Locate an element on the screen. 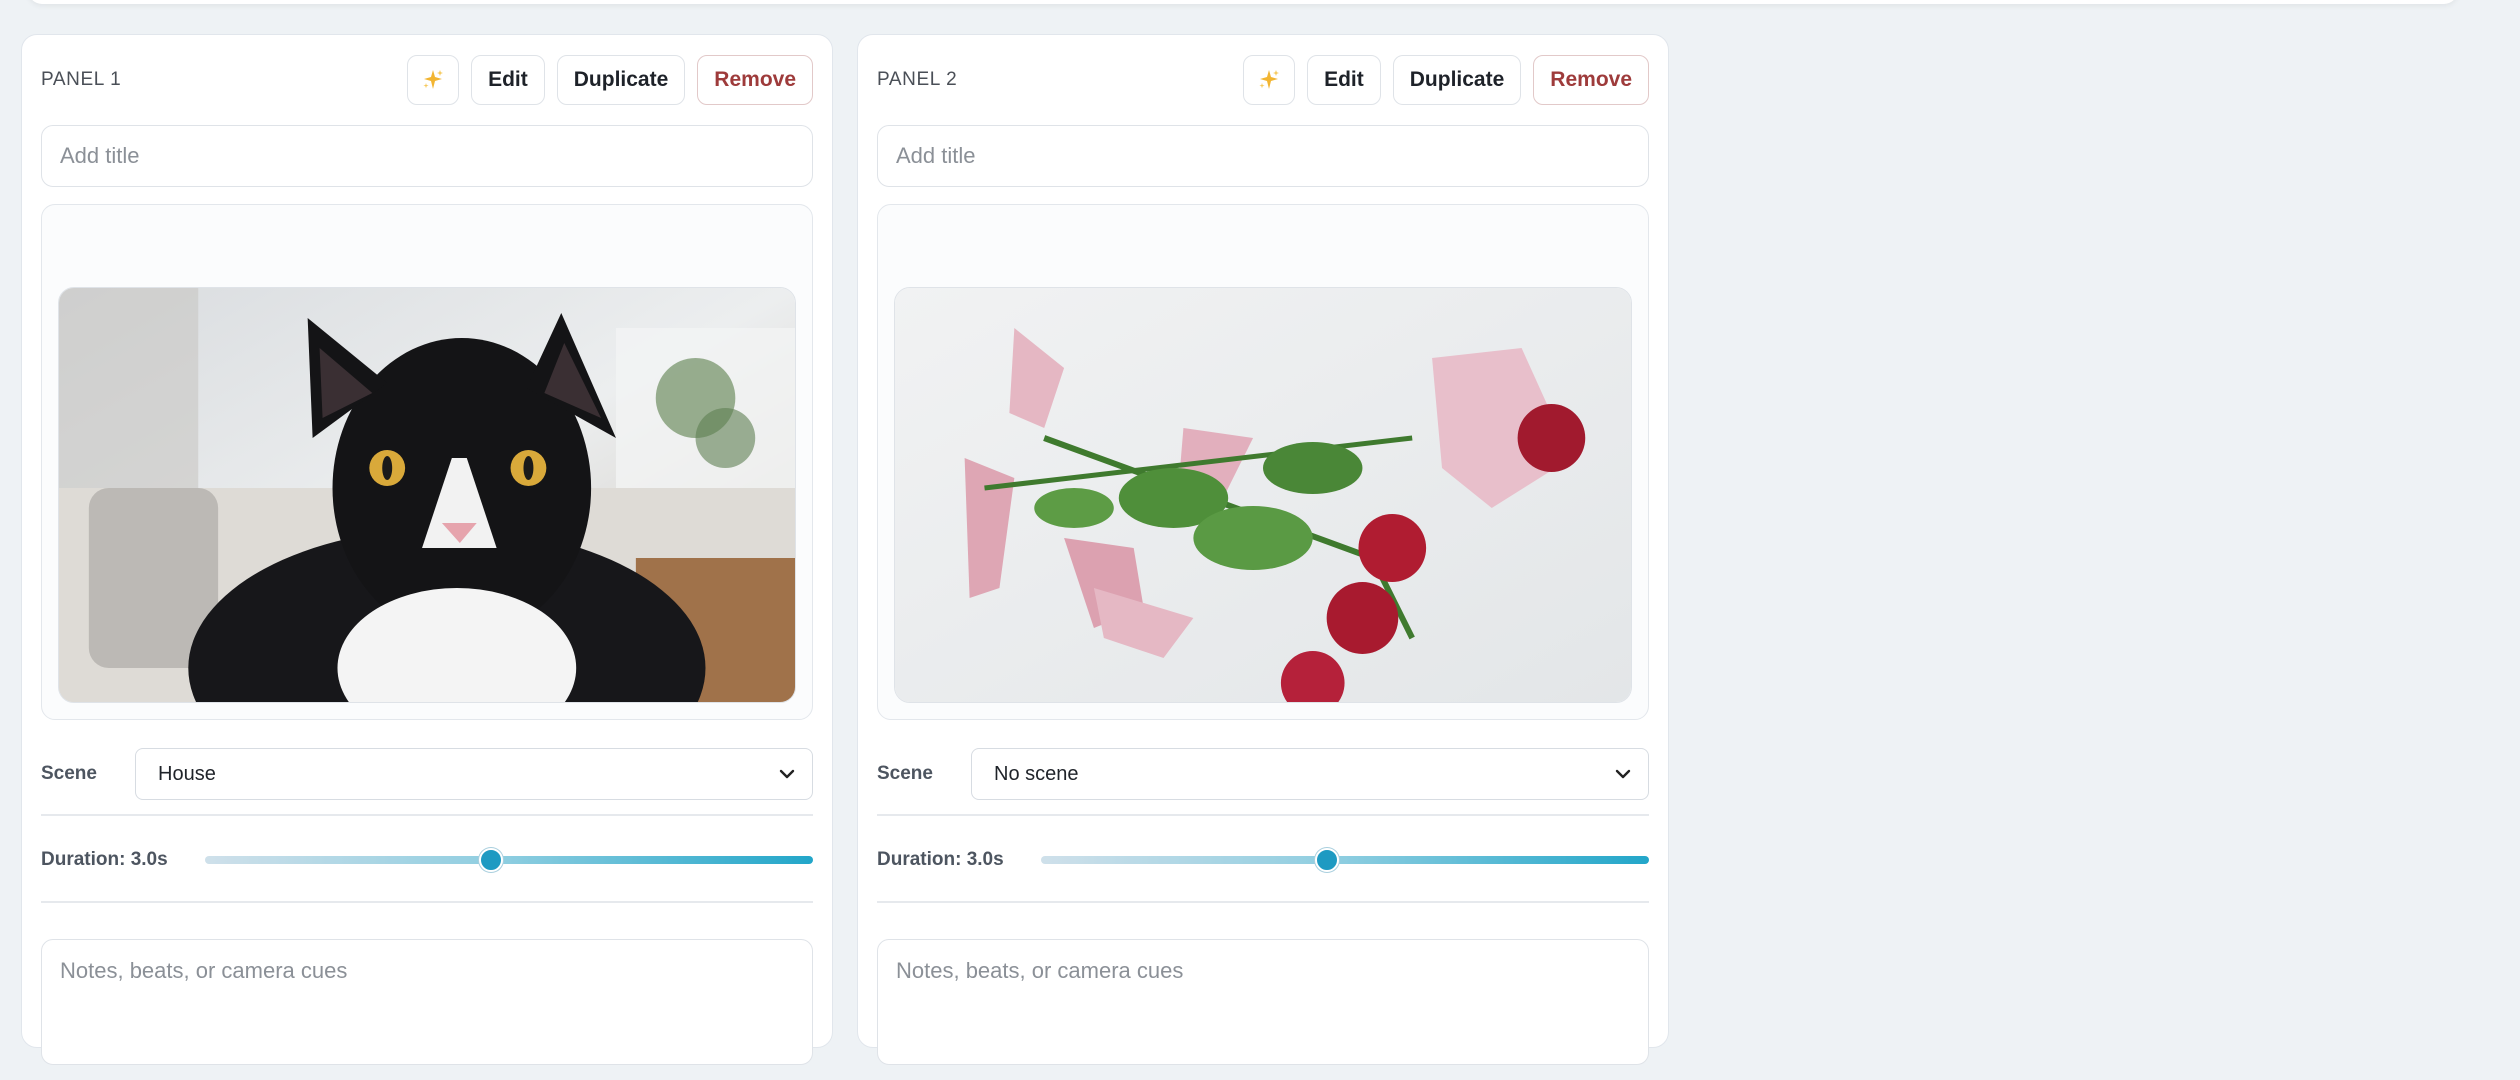  scene-row: Scene No scene is located at coordinates (1263, 774).